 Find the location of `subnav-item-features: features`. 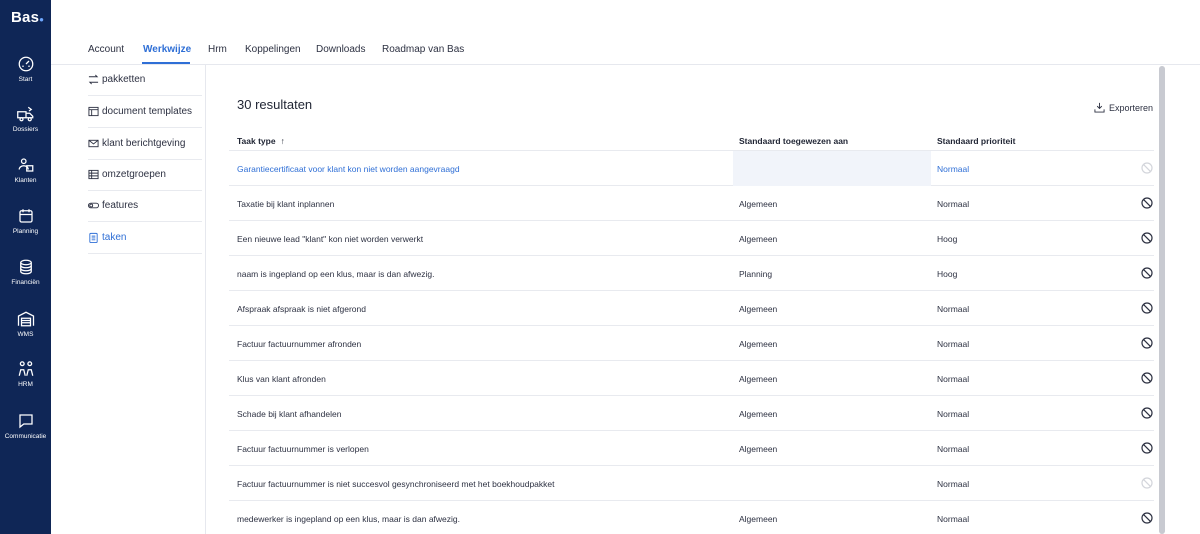

subnav-item-features: features is located at coordinates (145, 206).